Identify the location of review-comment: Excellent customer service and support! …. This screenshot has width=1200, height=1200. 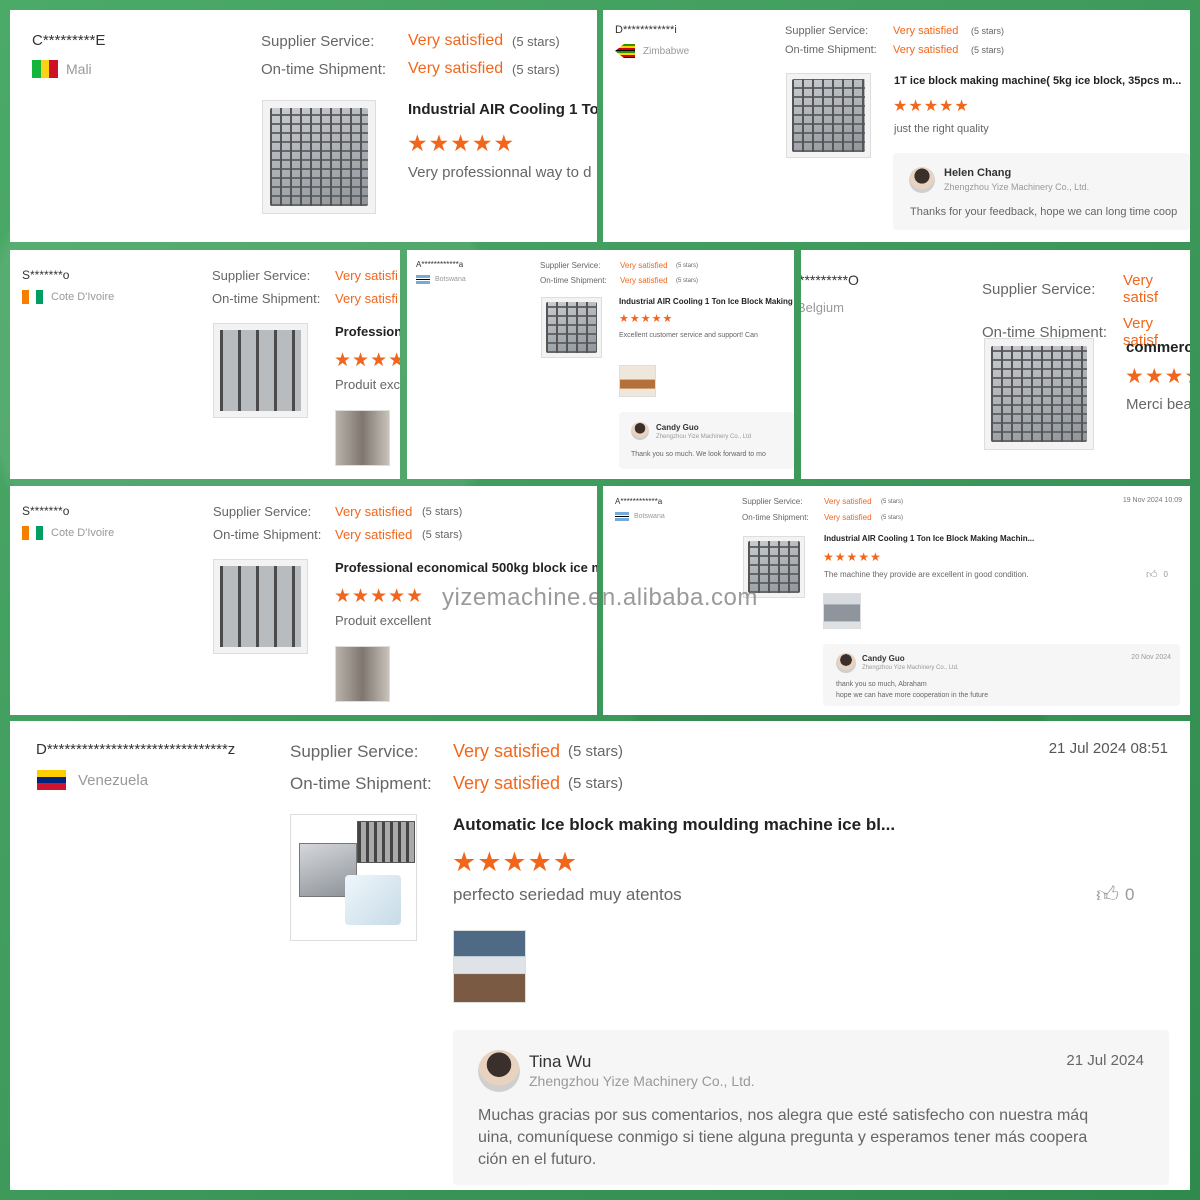
(688, 335).